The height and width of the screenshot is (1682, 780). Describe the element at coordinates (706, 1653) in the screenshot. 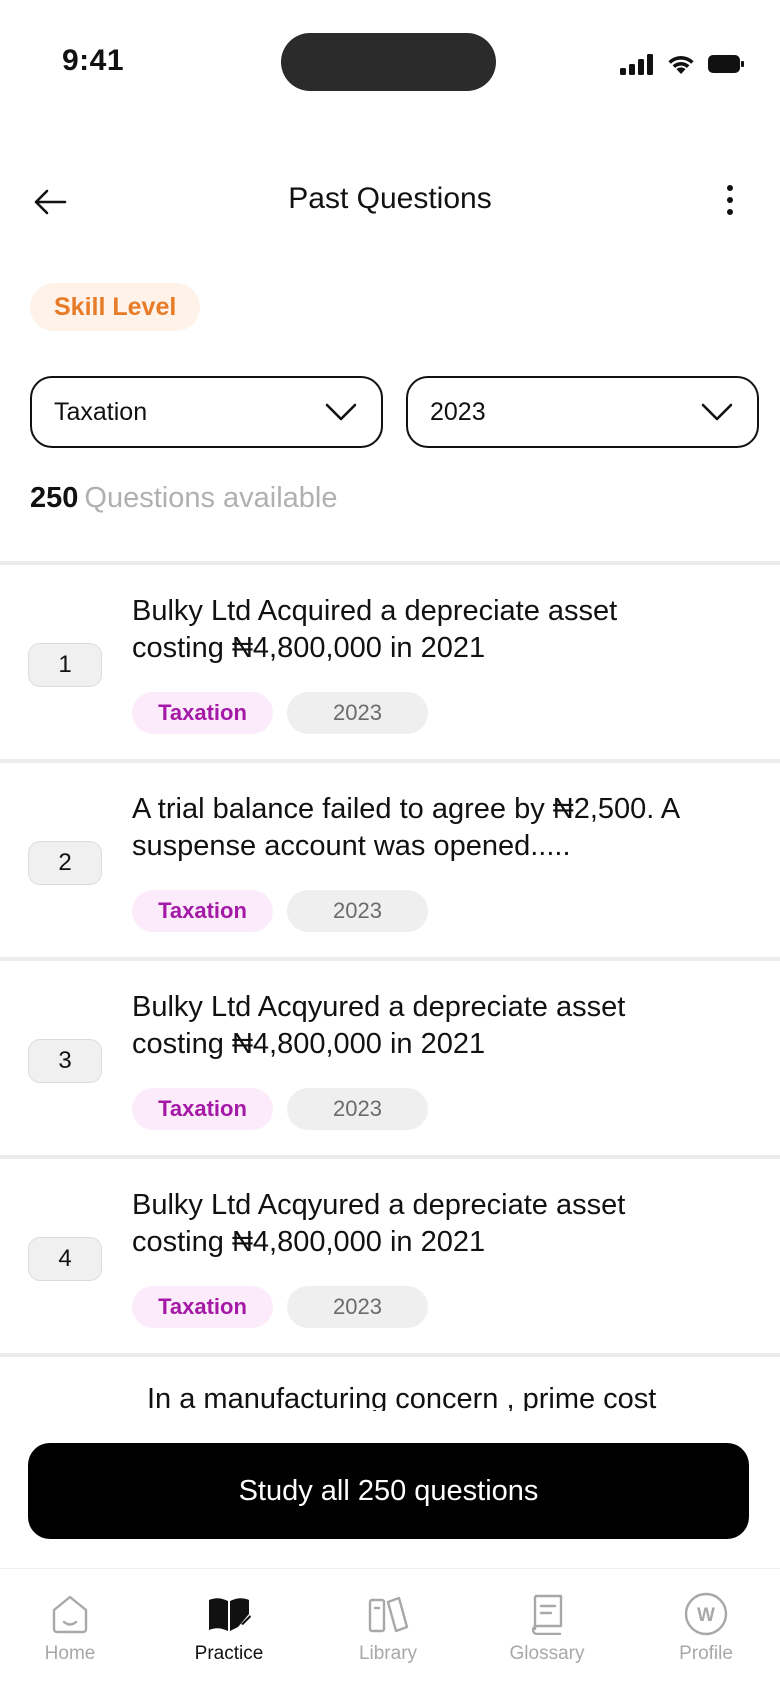

I see `tab-label: Profile` at that location.